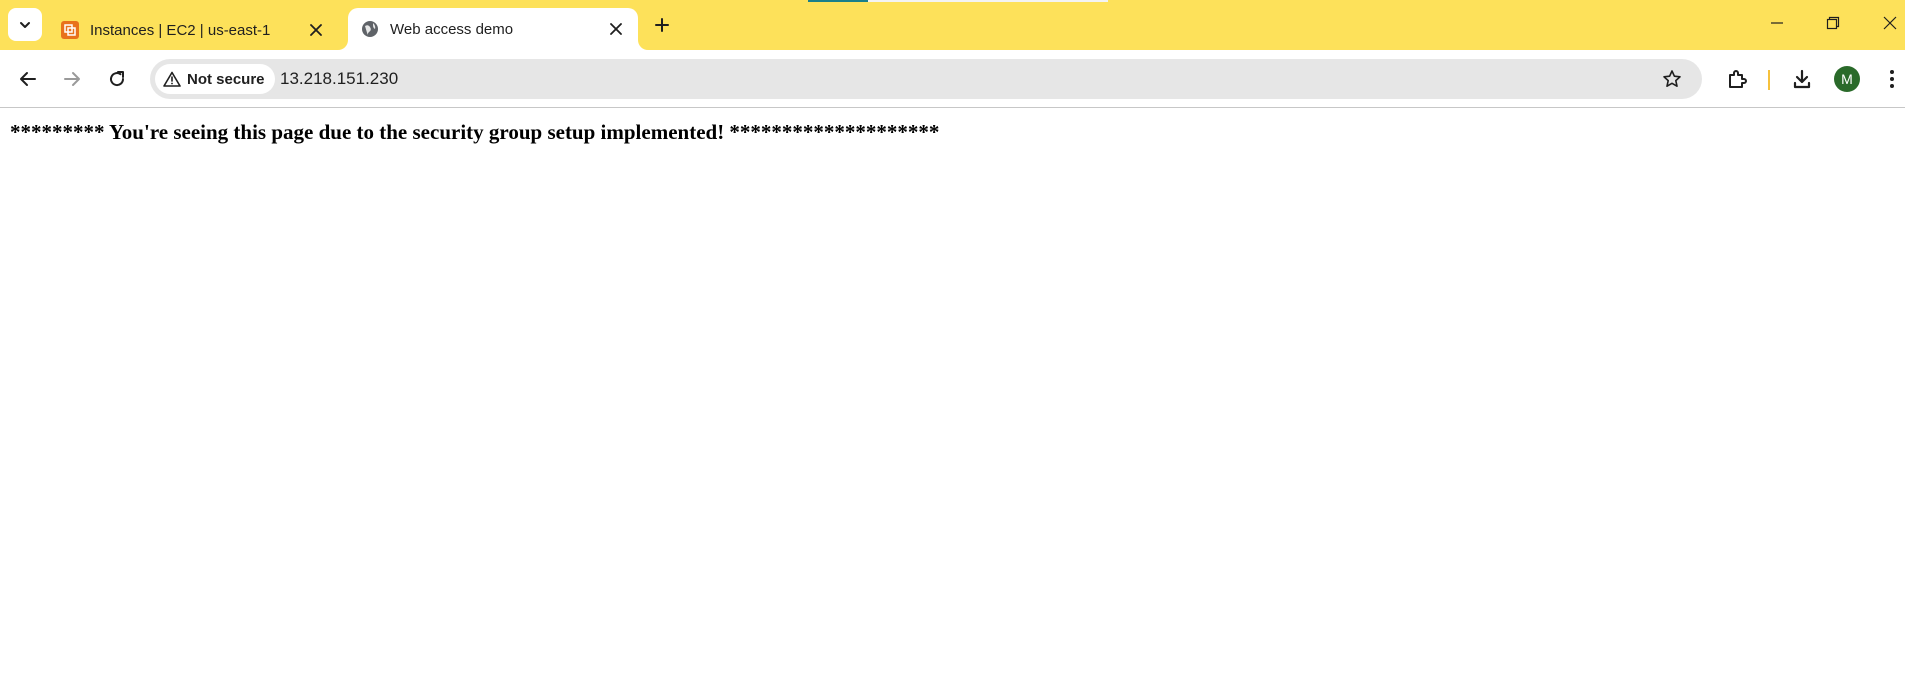 The width and height of the screenshot is (1905, 698). What do you see at coordinates (1769, 80) in the screenshot?
I see `toolbar-separator` at bounding box center [1769, 80].